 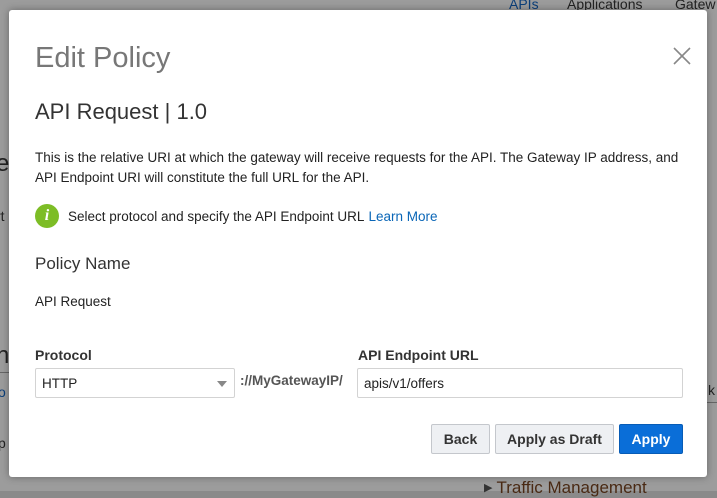 I want to click on background-text-fragment: o, so click(x=3, y=392).